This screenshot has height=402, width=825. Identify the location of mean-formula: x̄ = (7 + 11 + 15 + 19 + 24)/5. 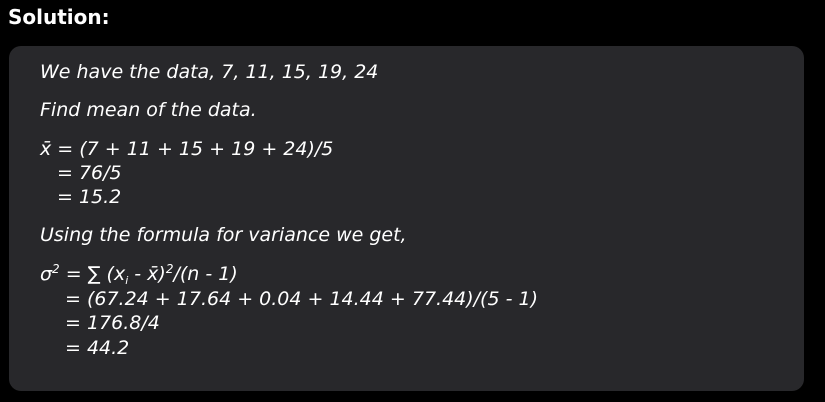
(186, 149).